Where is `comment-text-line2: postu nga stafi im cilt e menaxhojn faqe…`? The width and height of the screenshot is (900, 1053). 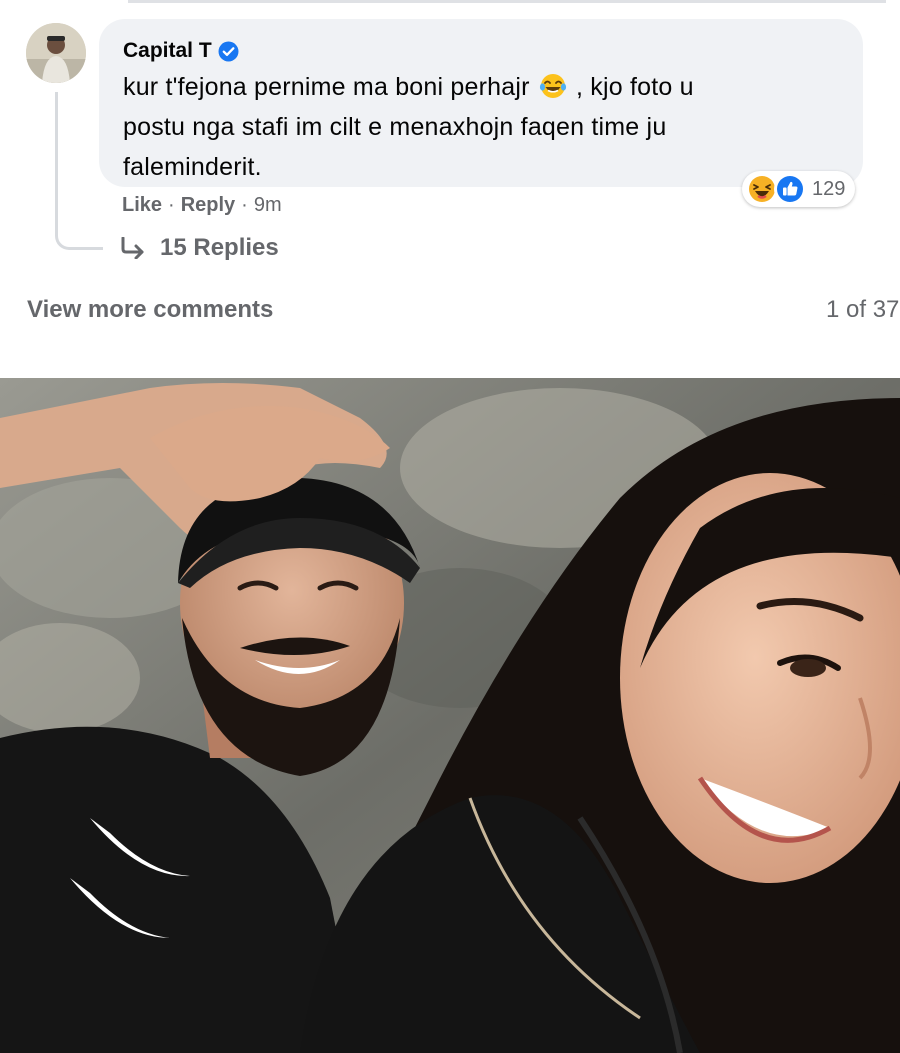
comment-text-line2: postu nga stafi im cilt e menaxhojn faqe… is located at coordinates (395, 127).